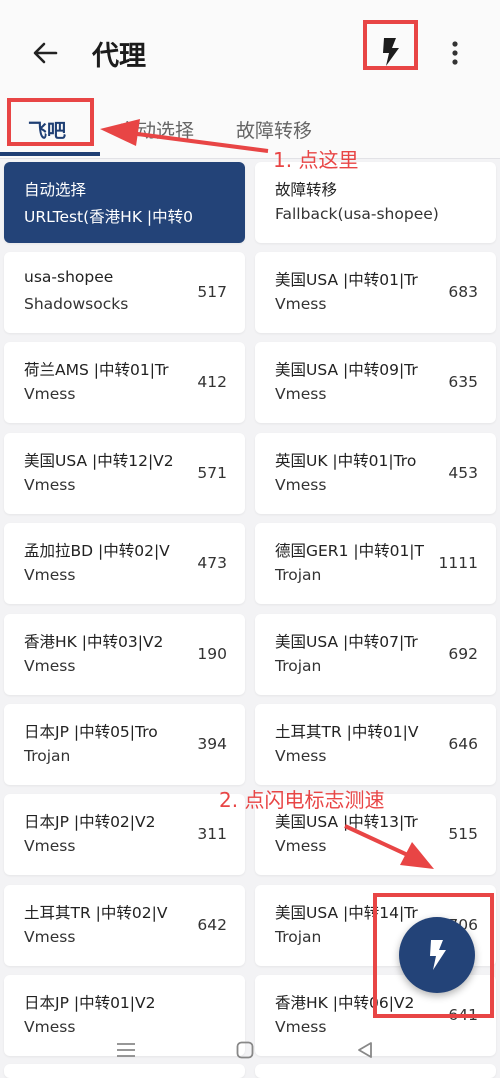 This screenshot has width=500, height=1078. What do you see at coordinates (124, 563) in the screenshot?
I see `proxy-card: 孟加拉BD |中转02|V Vmess 473` at bounding box center [124, 563].